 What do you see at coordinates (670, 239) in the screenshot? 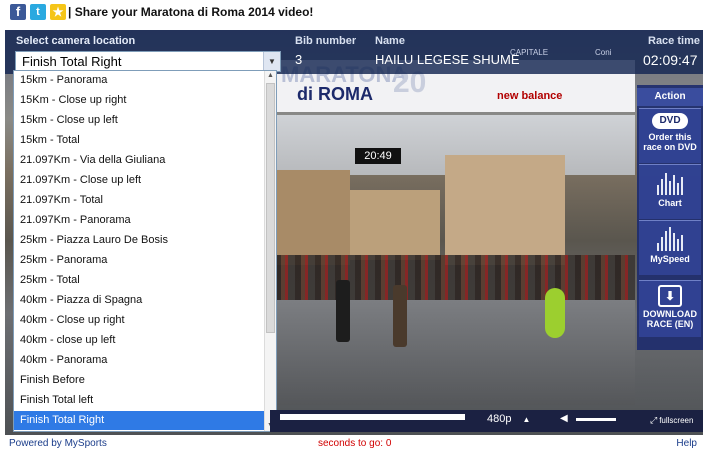
I see `speed-icon` at bounding box center [670, 239].